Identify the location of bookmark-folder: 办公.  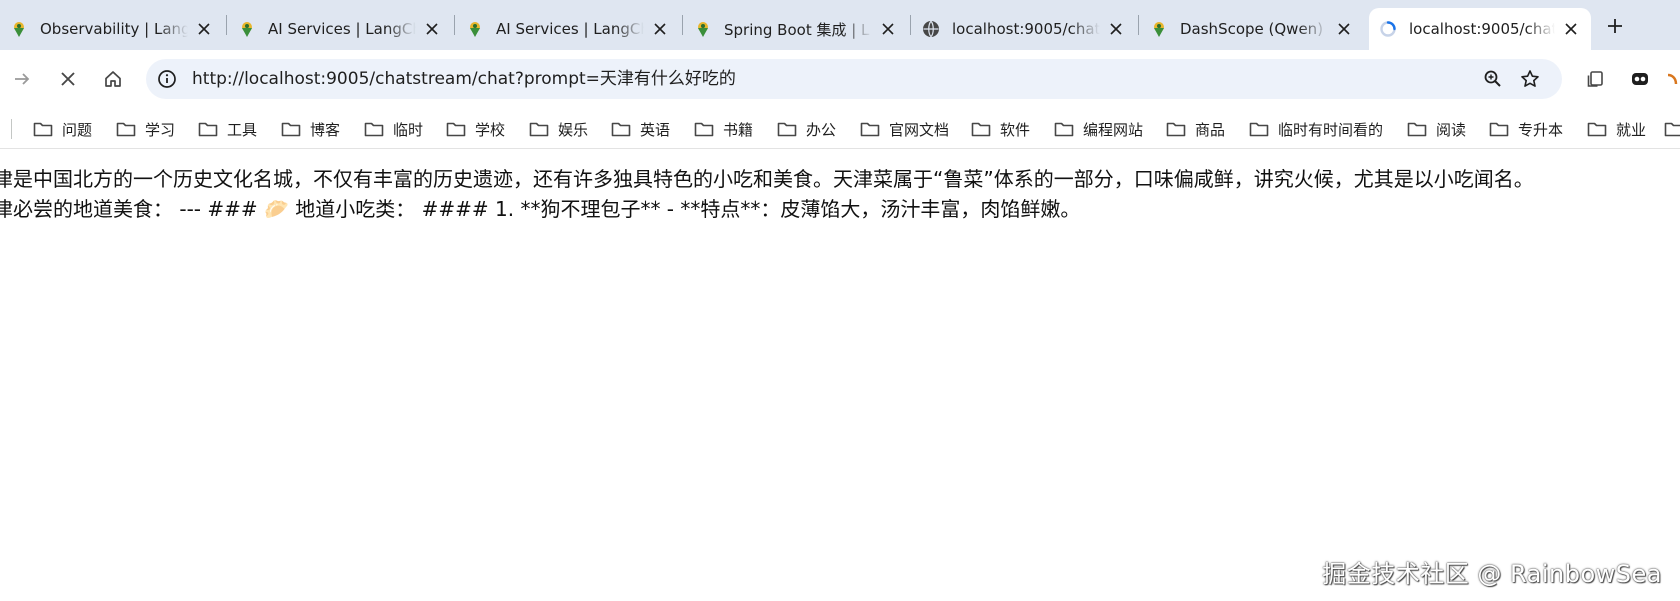
(806, 128).